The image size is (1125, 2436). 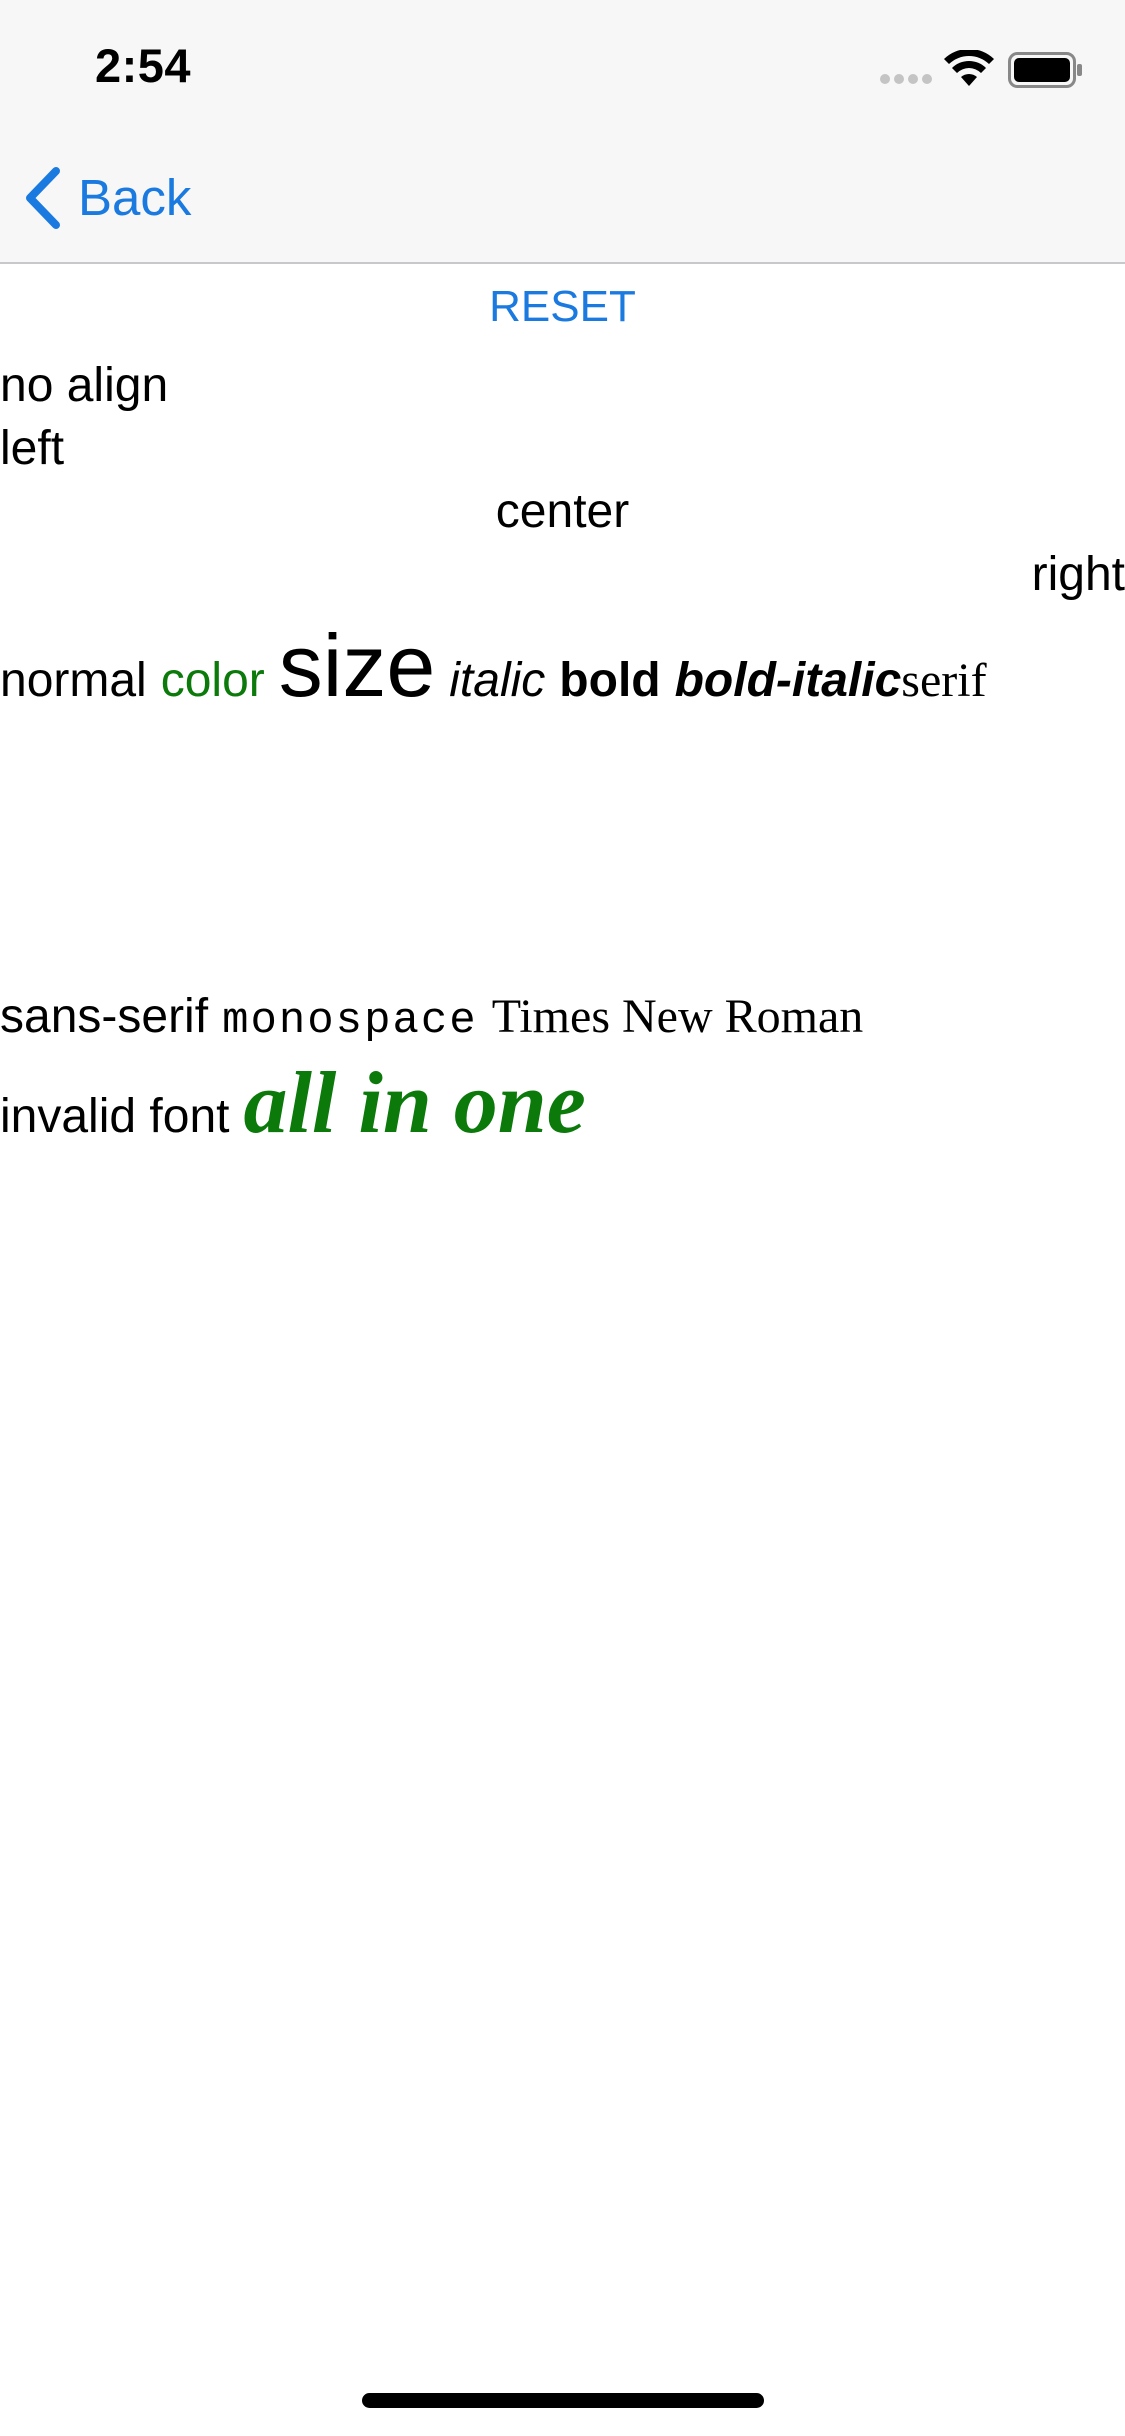 I want to click on text-serif-sample: serif, so click(x=944, y=680).